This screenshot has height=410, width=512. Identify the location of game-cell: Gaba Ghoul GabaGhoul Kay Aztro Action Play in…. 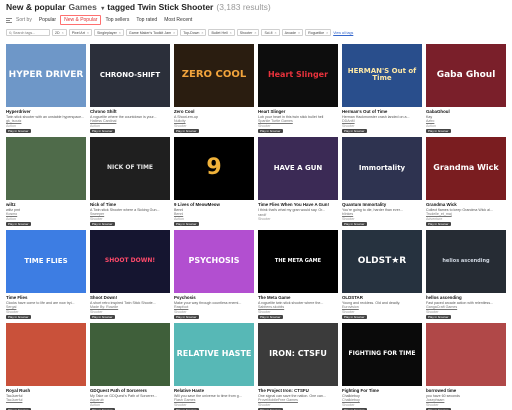
(466, 88).